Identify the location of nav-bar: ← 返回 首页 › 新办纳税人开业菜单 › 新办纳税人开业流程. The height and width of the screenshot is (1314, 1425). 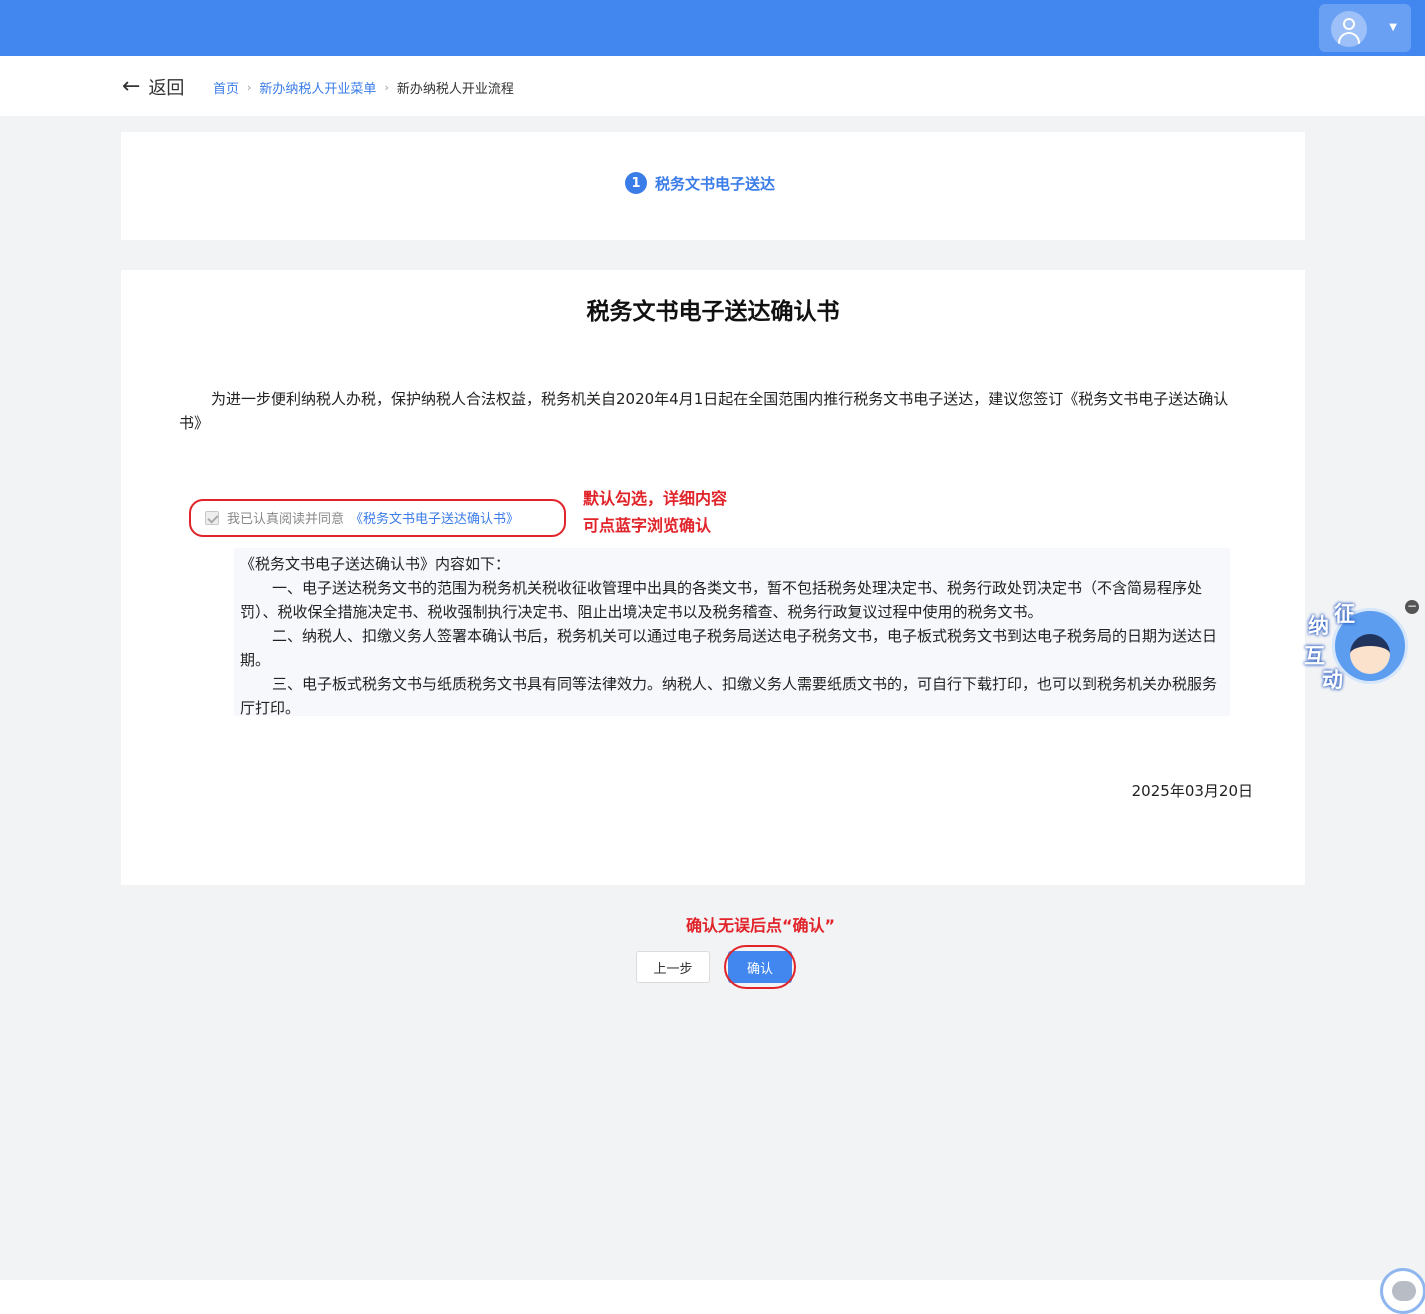
(712, 86).